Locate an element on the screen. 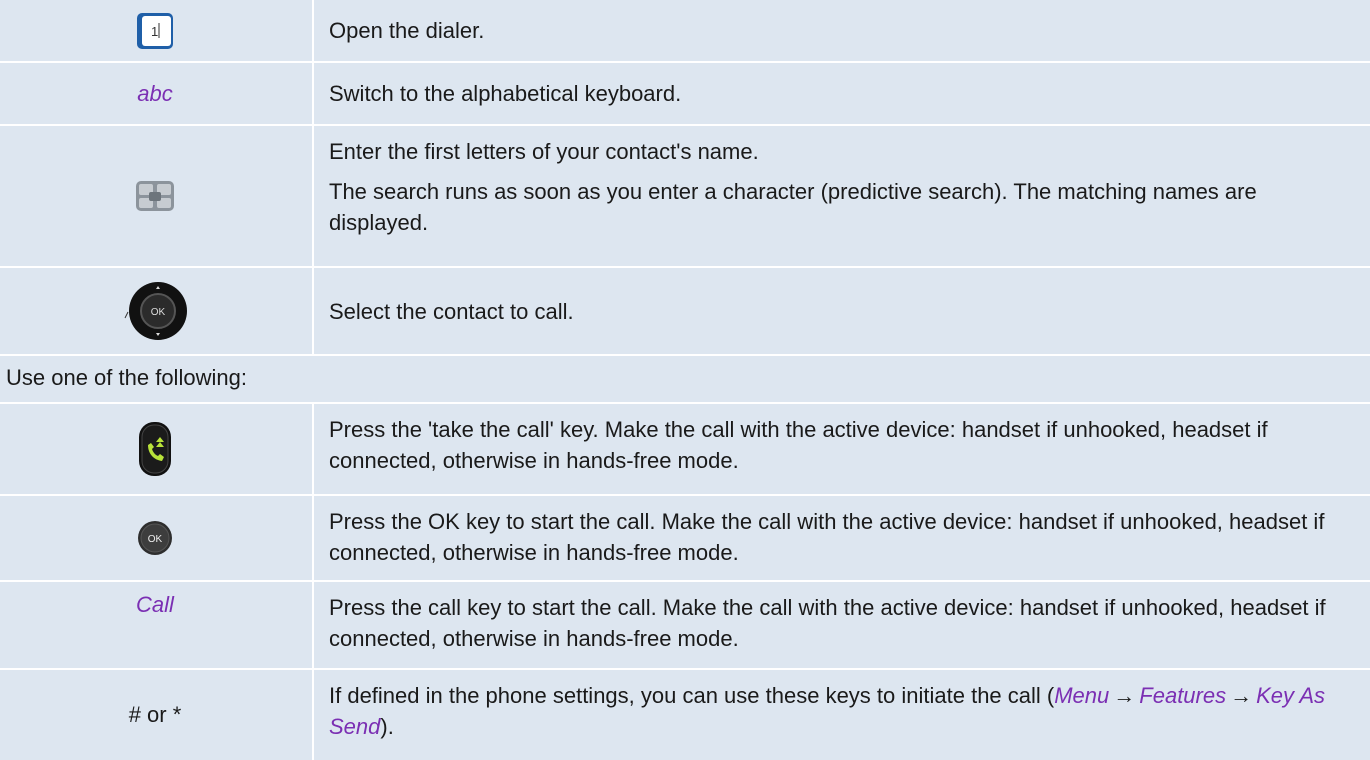  table-row: 1 Open the dialer. is located at coordinates (685, 31).